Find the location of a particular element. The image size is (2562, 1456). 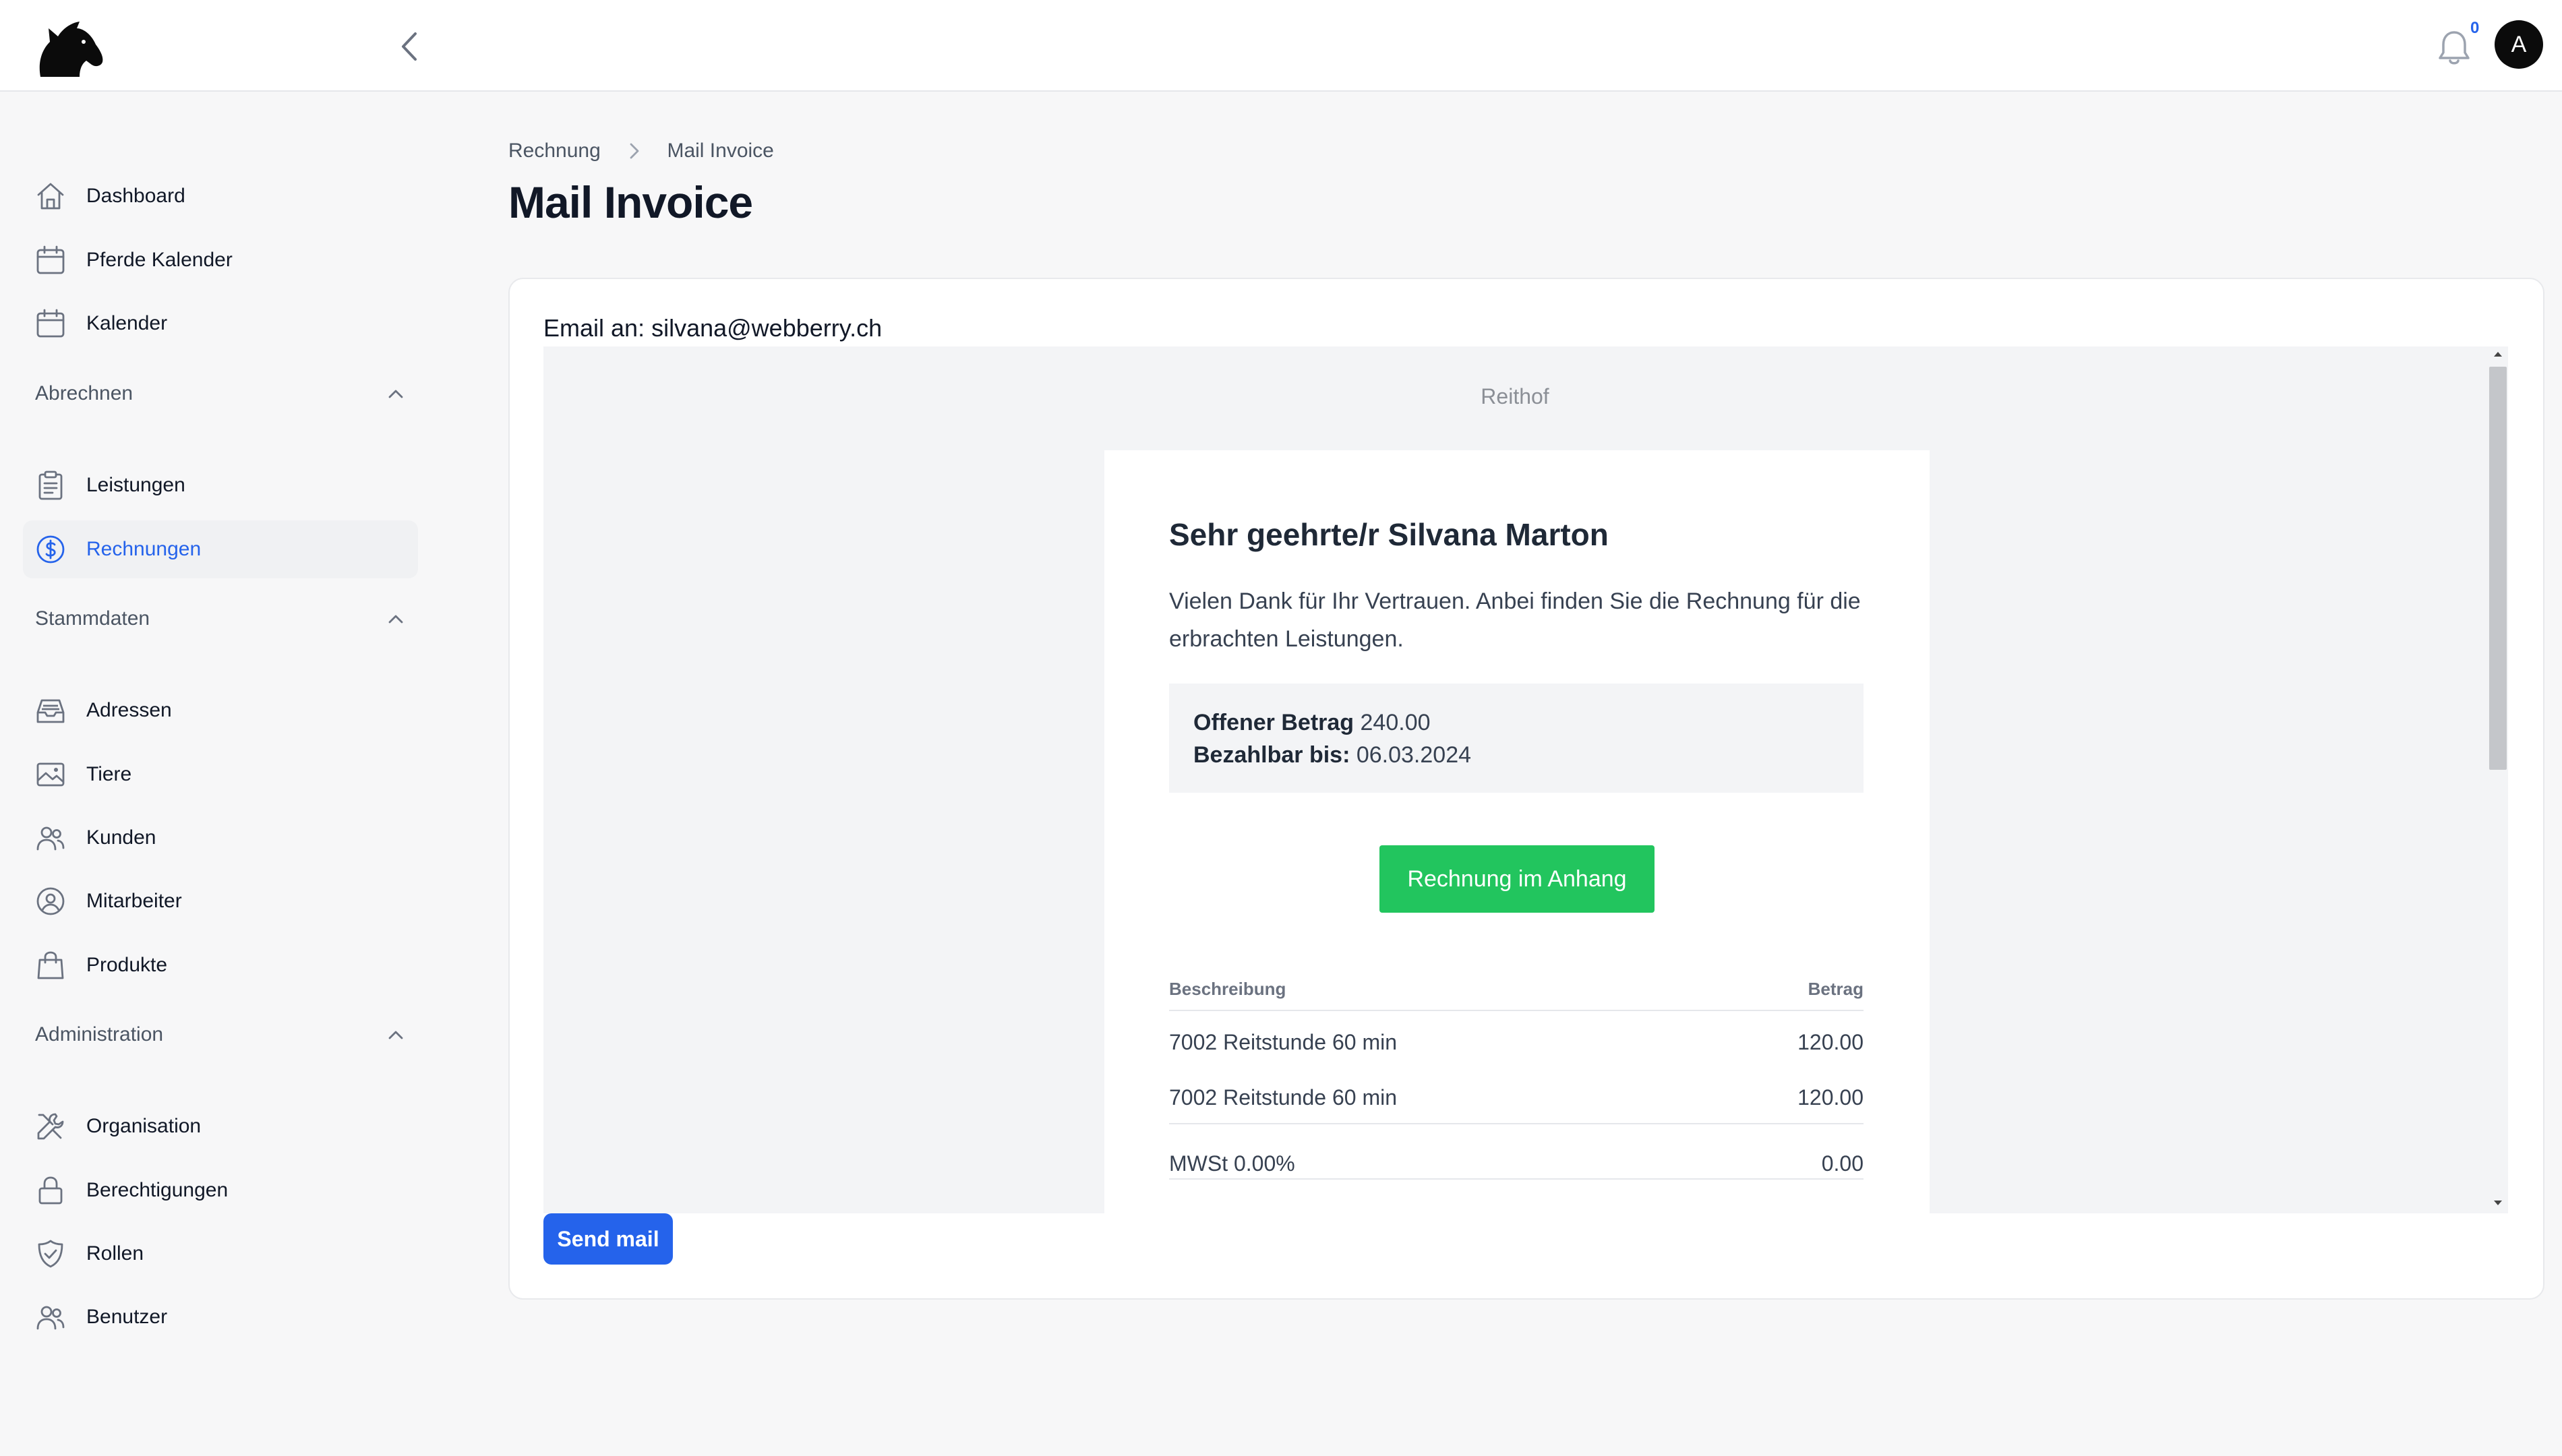

home-icon is located at coordinates (51, 196).